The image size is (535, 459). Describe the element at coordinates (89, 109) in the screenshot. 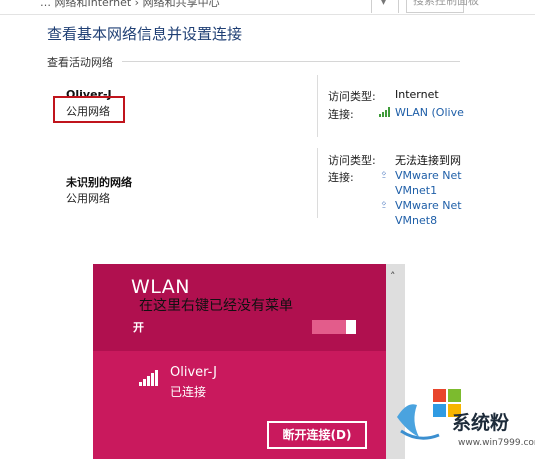

I see `highlight-box` at that location.